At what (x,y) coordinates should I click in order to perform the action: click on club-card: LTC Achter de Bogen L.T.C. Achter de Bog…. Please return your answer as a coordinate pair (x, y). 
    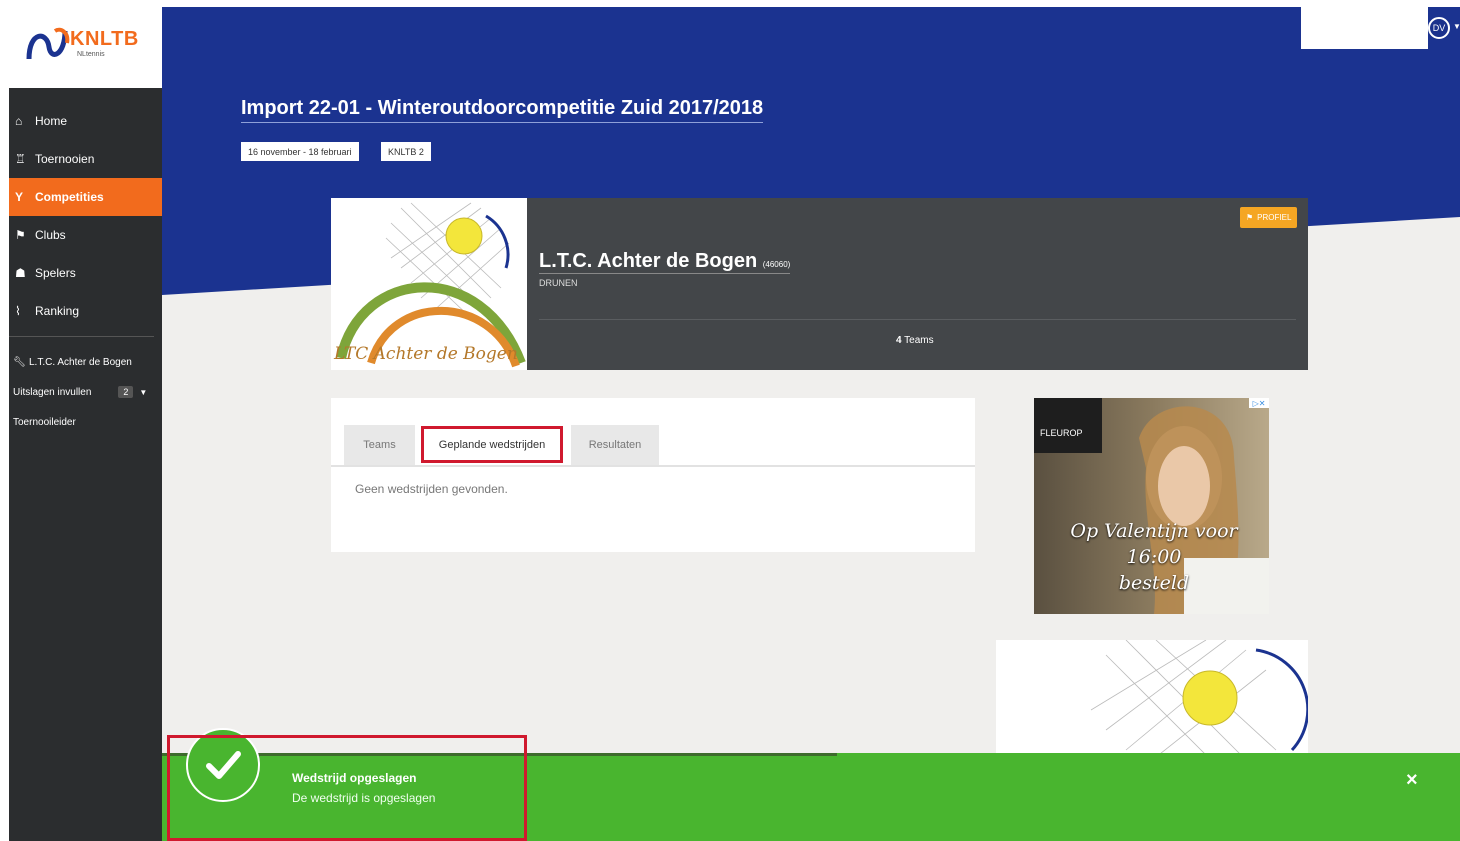
    Looking at the image, I should click on (819, 284).